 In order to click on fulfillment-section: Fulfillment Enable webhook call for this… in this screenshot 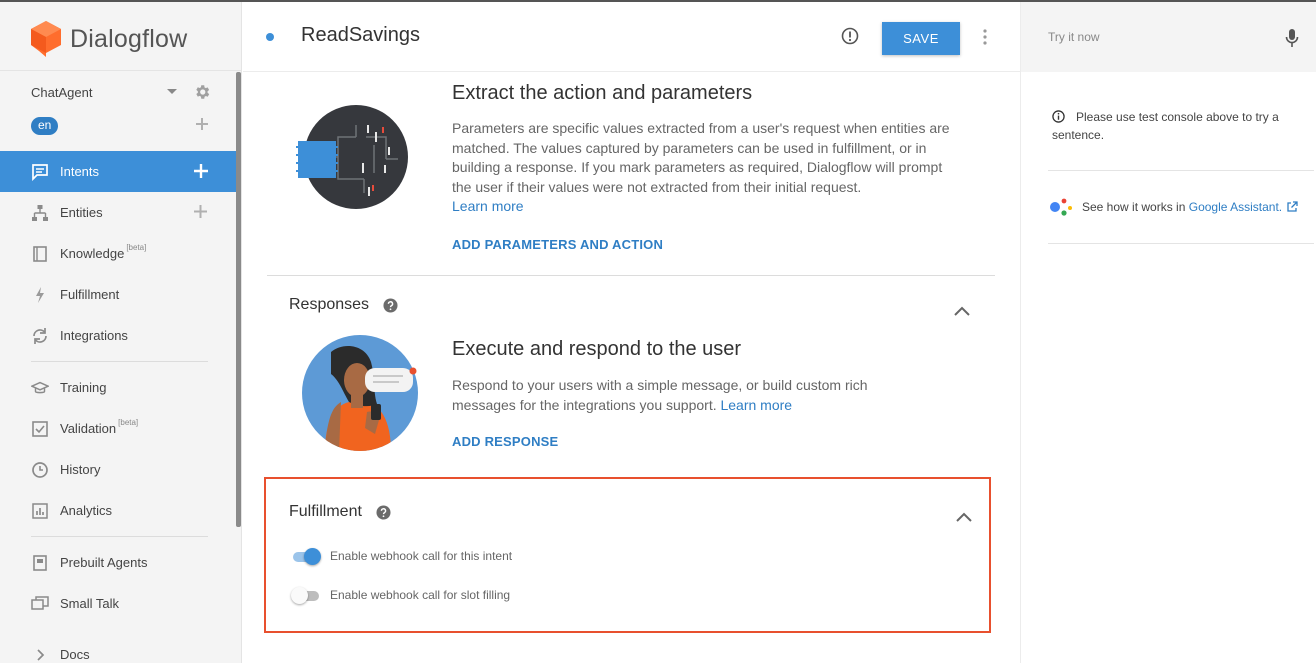, I will do `click(627, 555)`.